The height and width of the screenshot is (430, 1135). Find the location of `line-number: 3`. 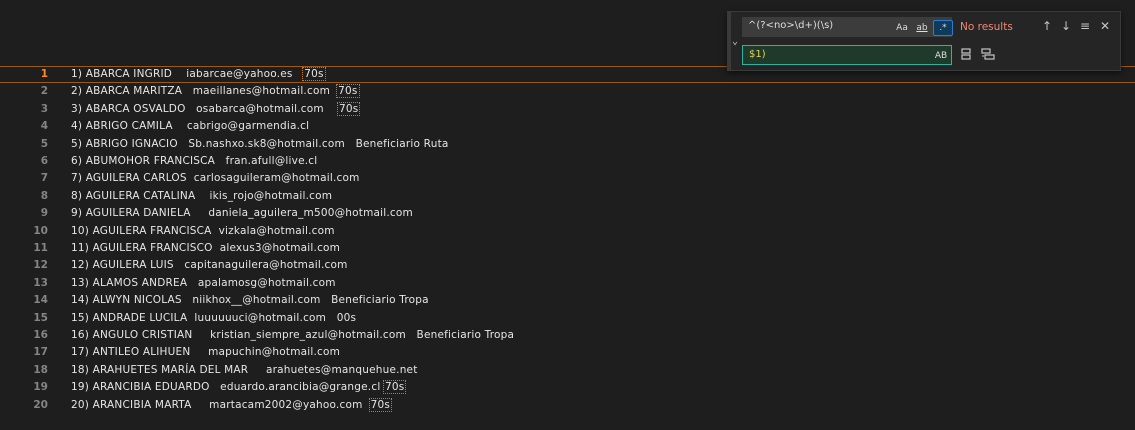

line-number: 3 is located at coordinates (44, 108).